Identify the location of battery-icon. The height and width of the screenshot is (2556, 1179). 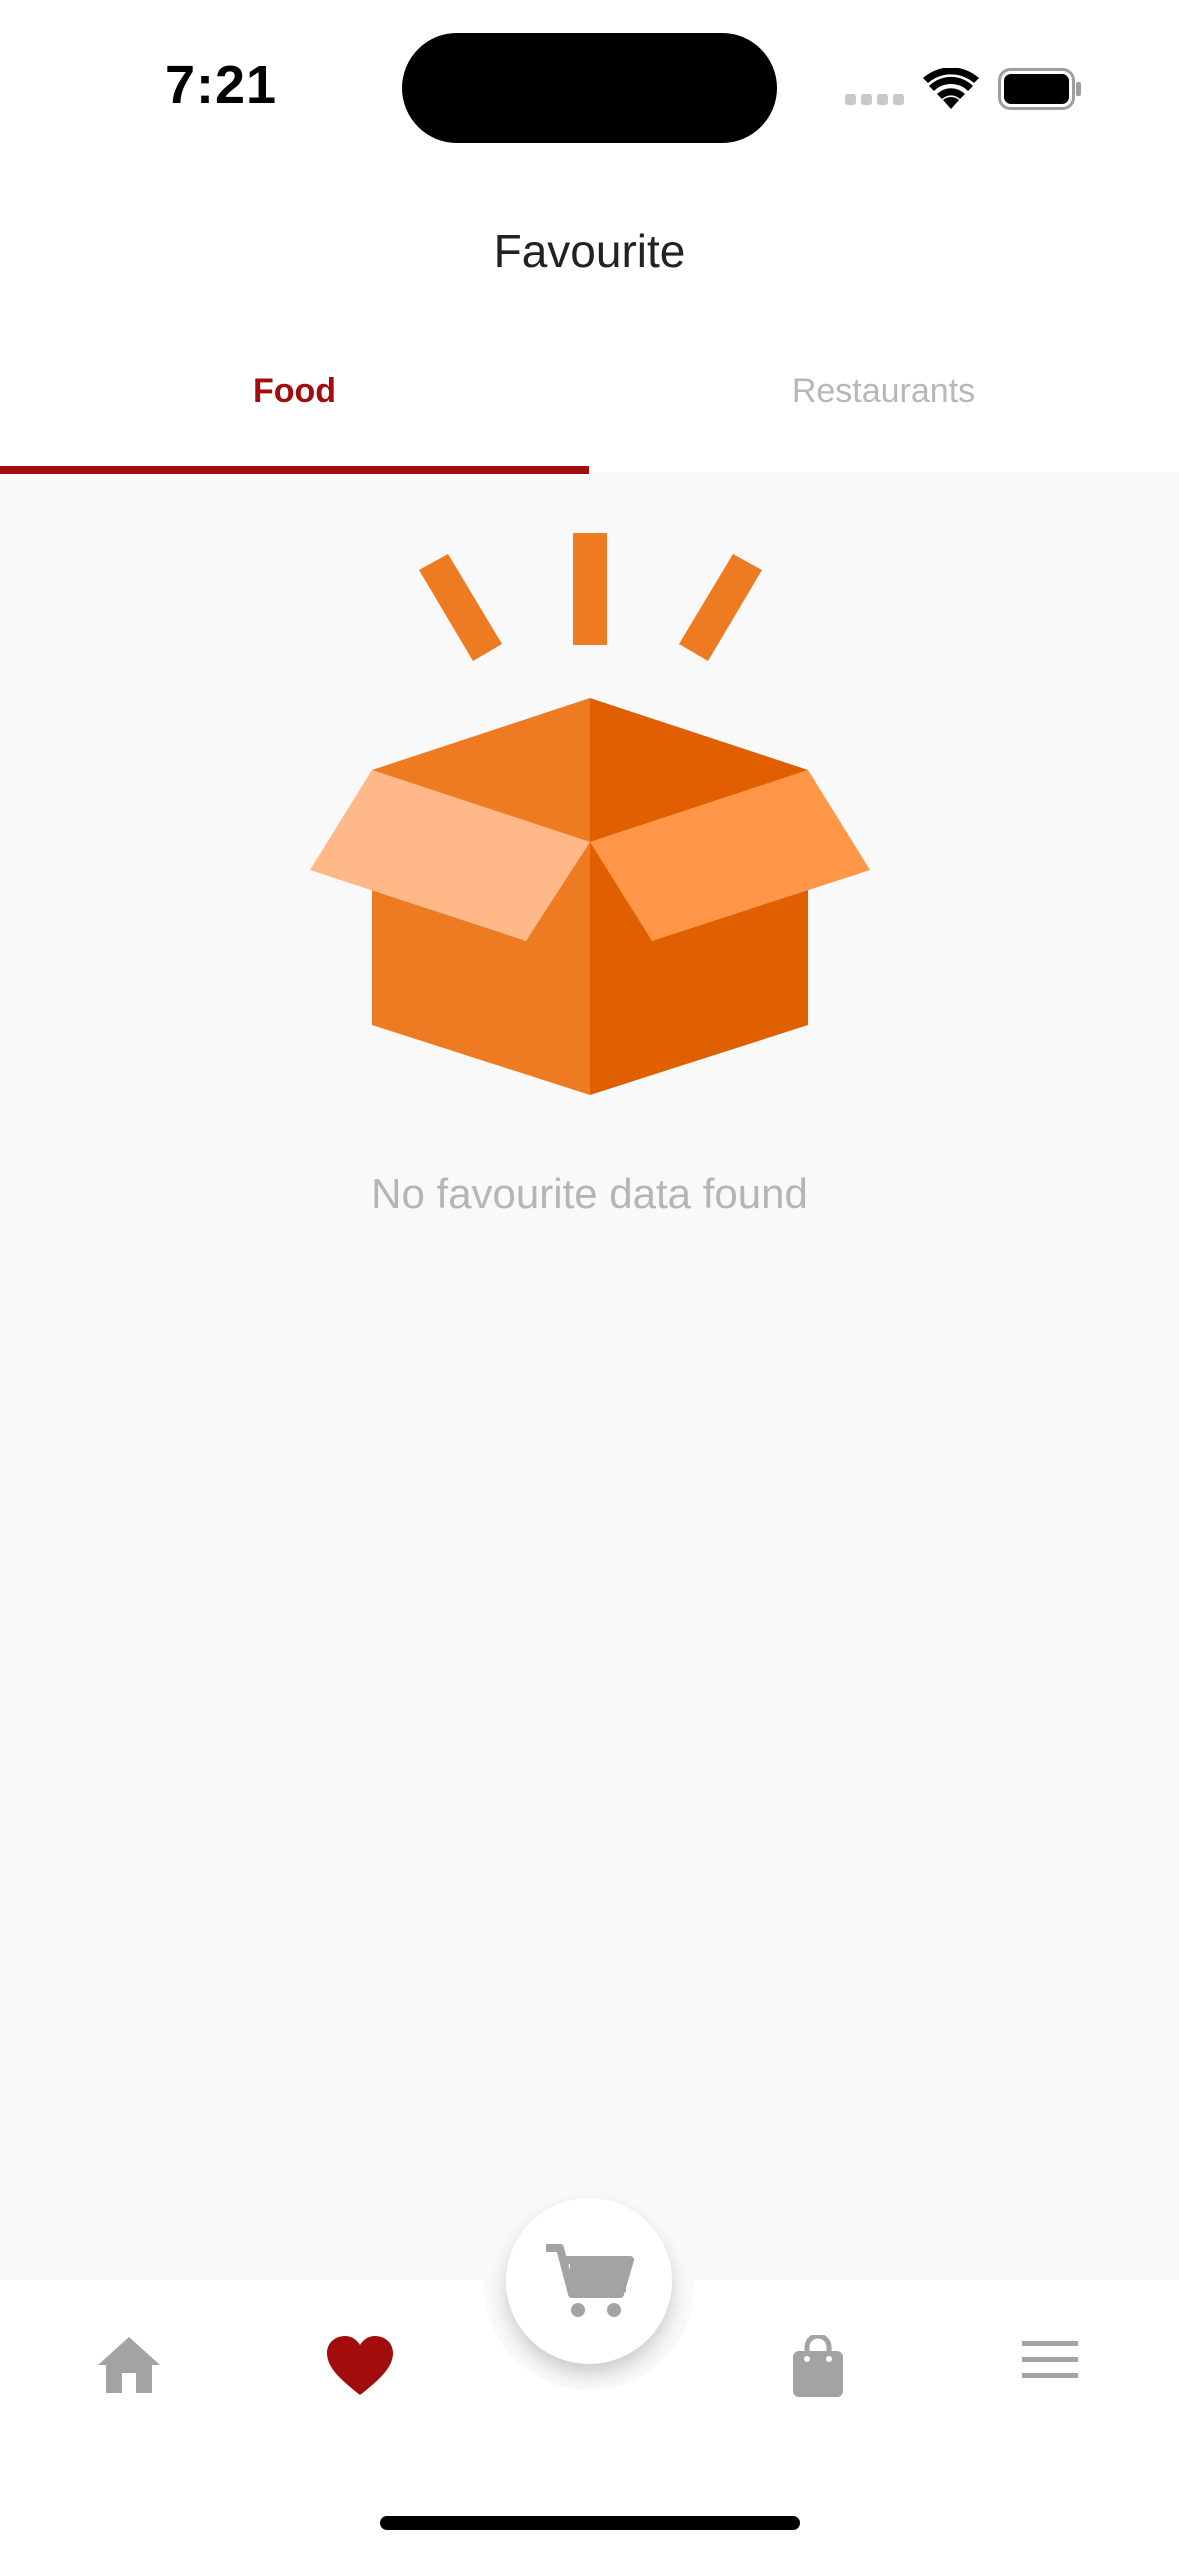
(1040, 91).